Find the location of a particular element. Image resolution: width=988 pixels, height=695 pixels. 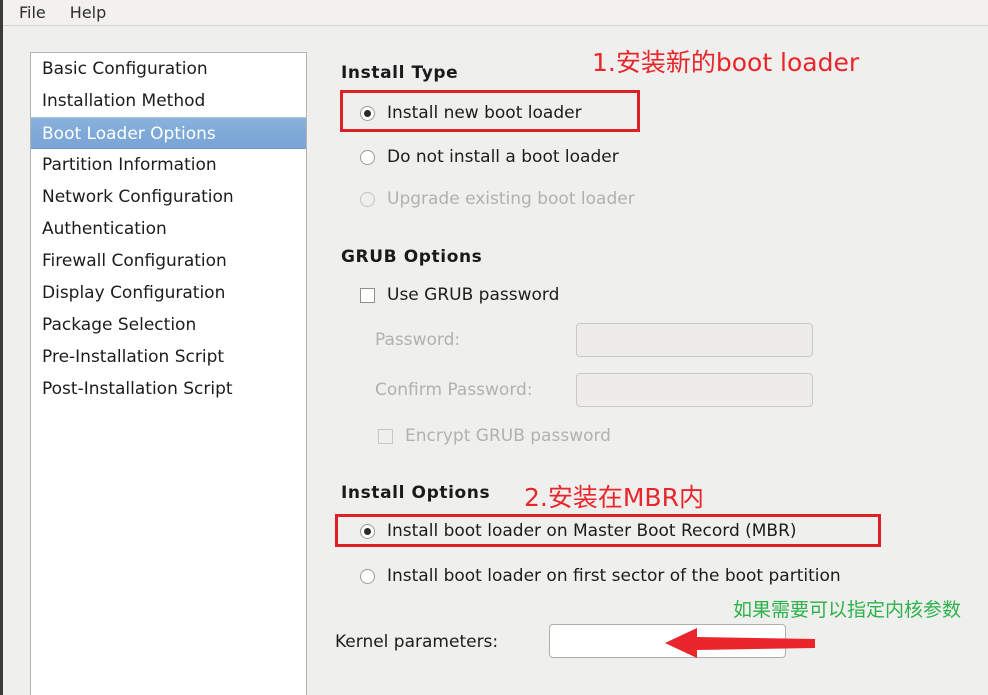

sidebar-item-authentication: Authentication is located at coordinates (168, 229).